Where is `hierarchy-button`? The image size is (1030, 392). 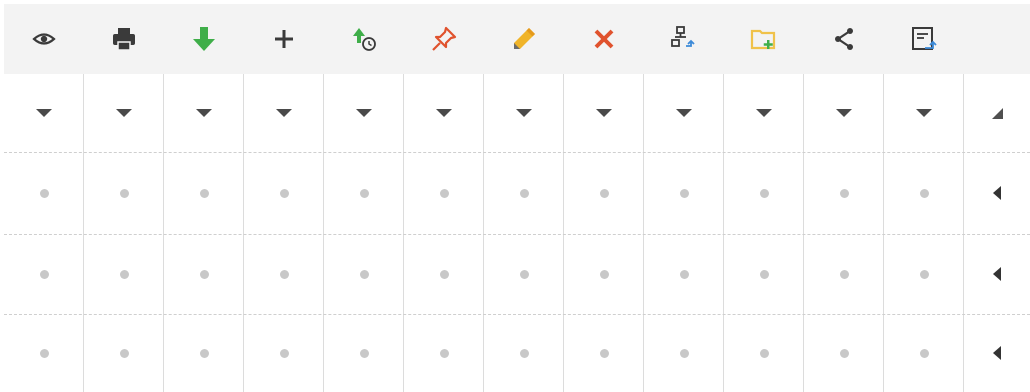 hierarchy-button is located at coordinates (684, 39).